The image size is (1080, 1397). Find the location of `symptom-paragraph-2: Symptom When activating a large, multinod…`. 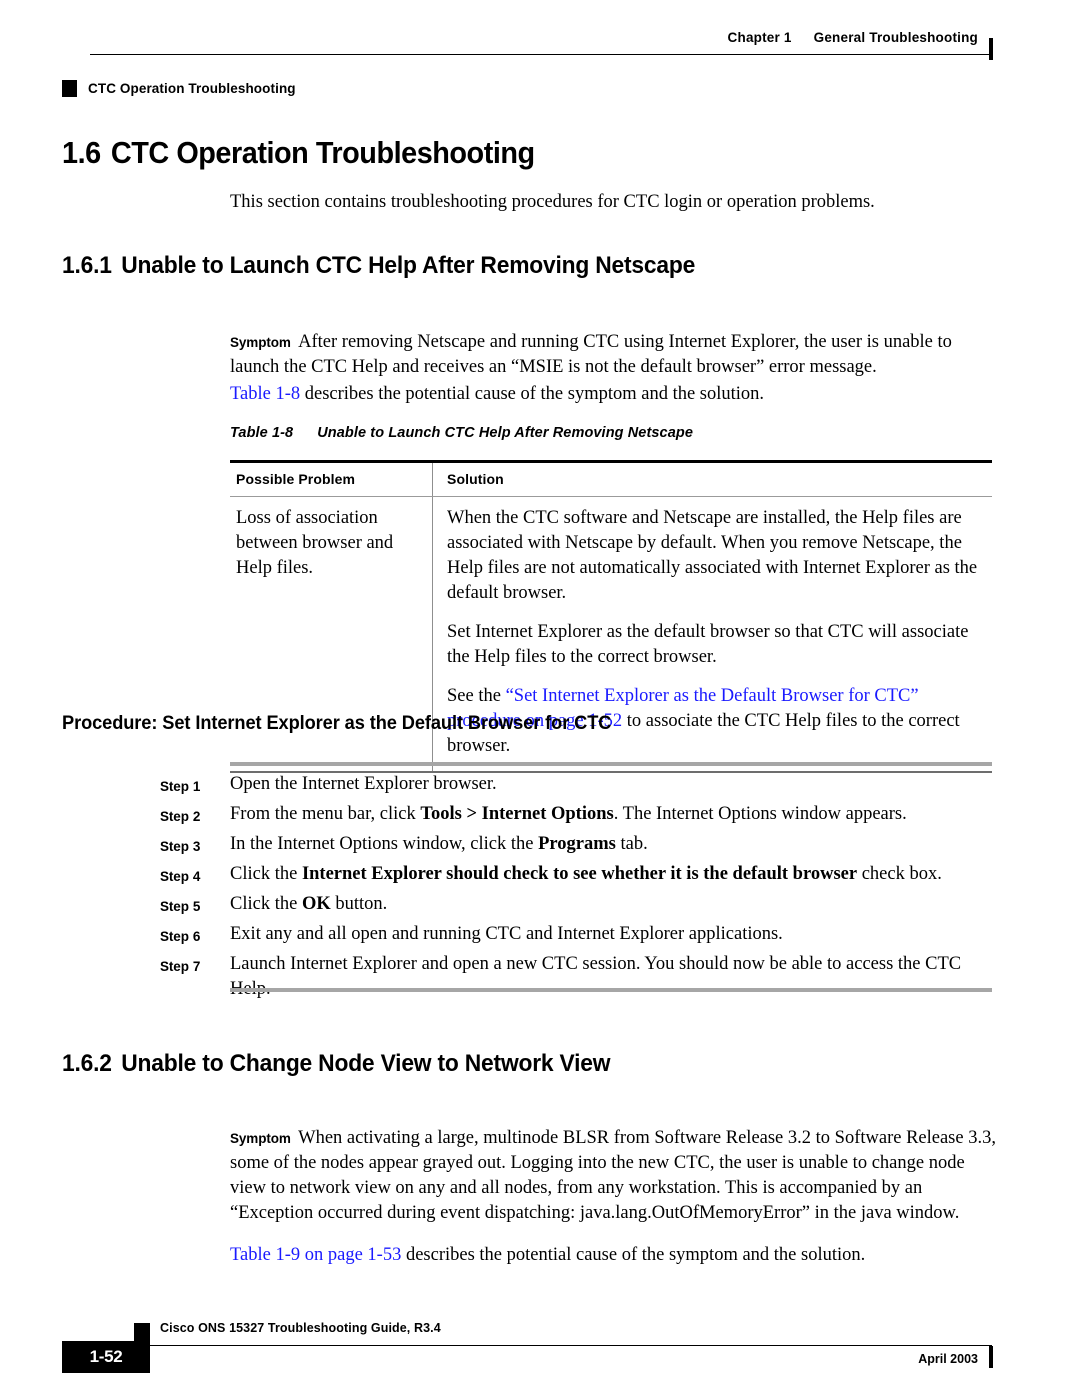

symptom-paragraph-2: Symptom When activating a large, multinod… is located at coordinates (615, 1176).